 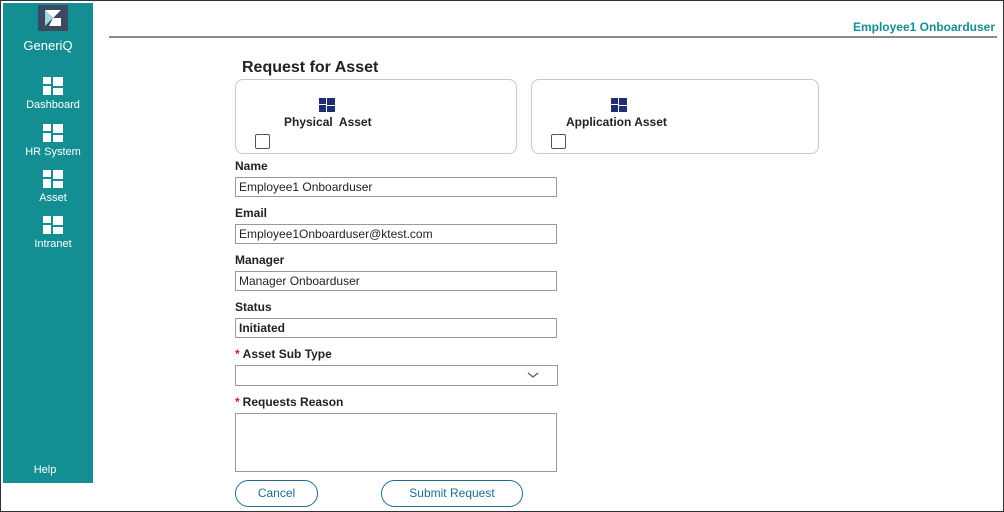 What do you see at coordinates (53, 244) in the screenshot?
I see `sidebar-item-label: Intranet` at bounding box center [53, 244].